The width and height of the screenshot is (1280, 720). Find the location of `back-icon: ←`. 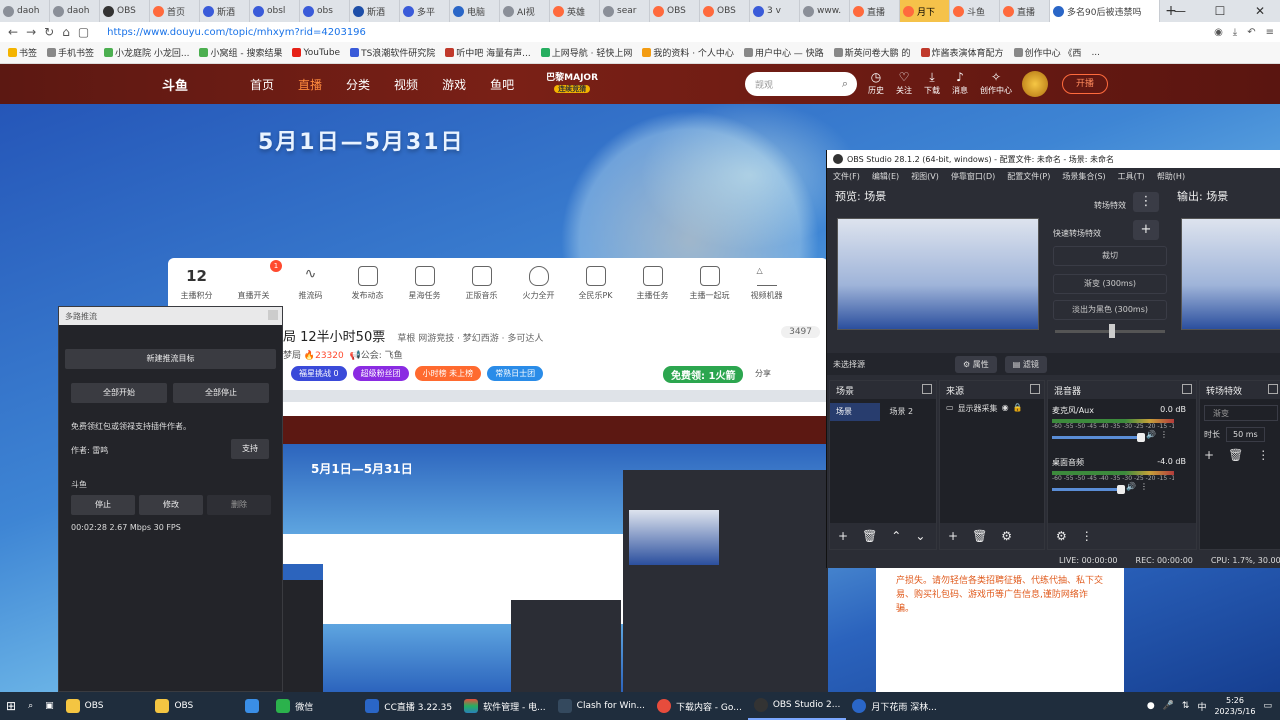

back-icon: ← is located at coordinates (13, 32).